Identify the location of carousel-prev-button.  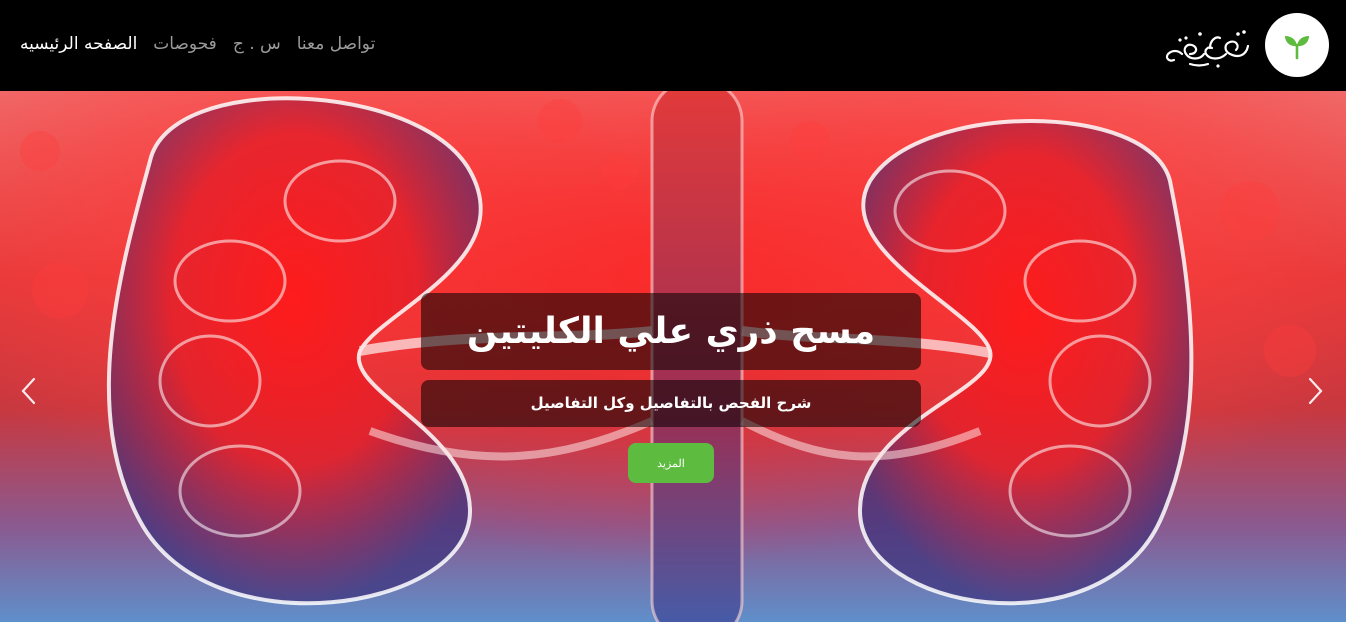
(29, 391).